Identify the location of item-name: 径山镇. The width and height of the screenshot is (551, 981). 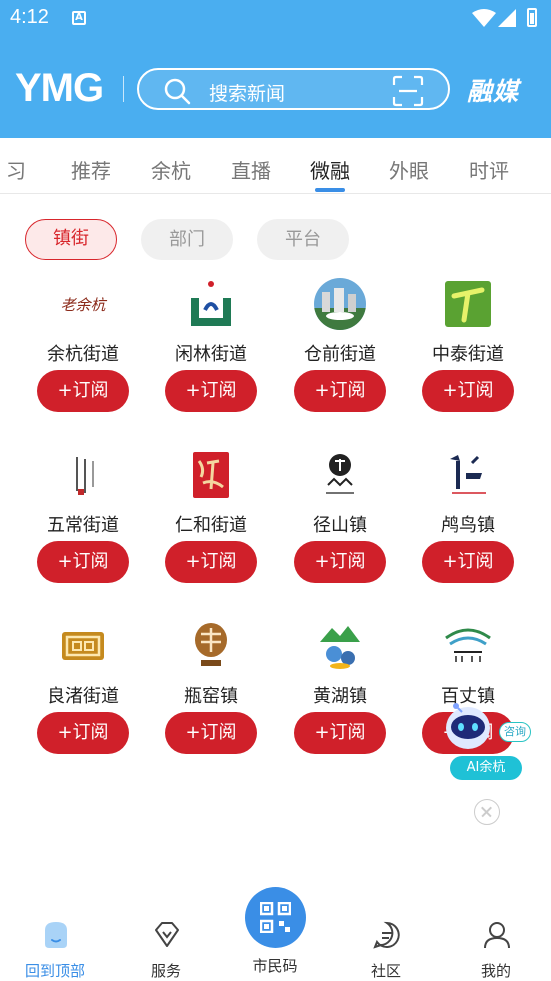
(340, 525).